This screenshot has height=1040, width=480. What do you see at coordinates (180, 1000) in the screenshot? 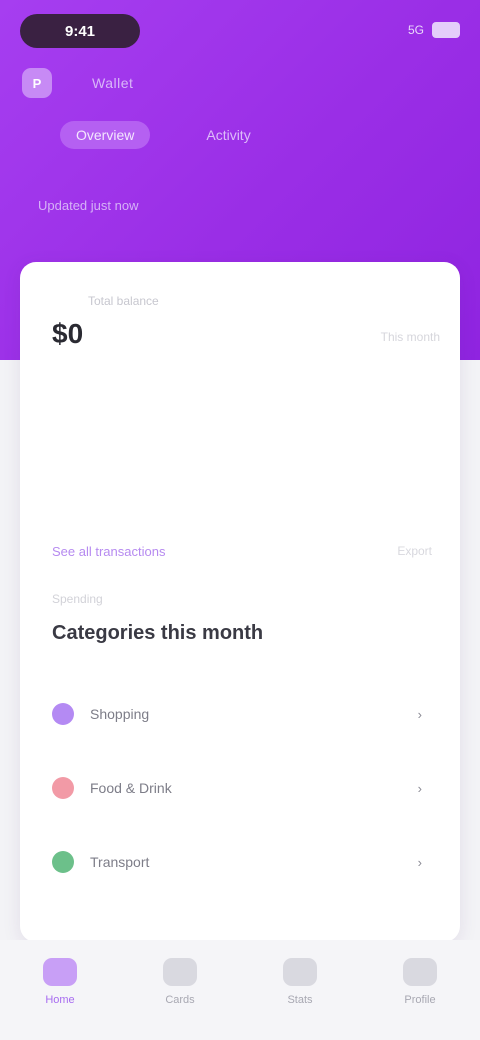
I see `nav-label: Cards` at bounding box center [180, 1000].